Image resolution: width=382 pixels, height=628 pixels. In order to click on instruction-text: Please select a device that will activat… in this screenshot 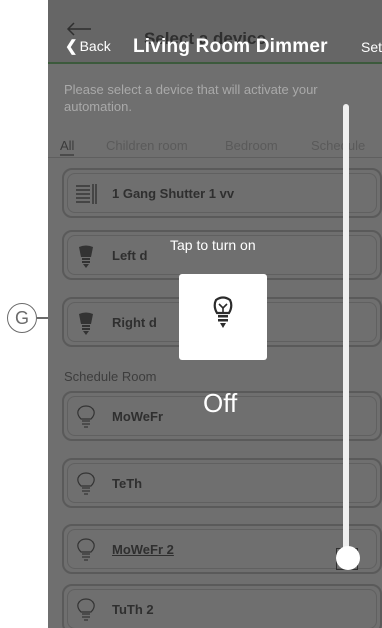, I will do `click(191, 98)`.